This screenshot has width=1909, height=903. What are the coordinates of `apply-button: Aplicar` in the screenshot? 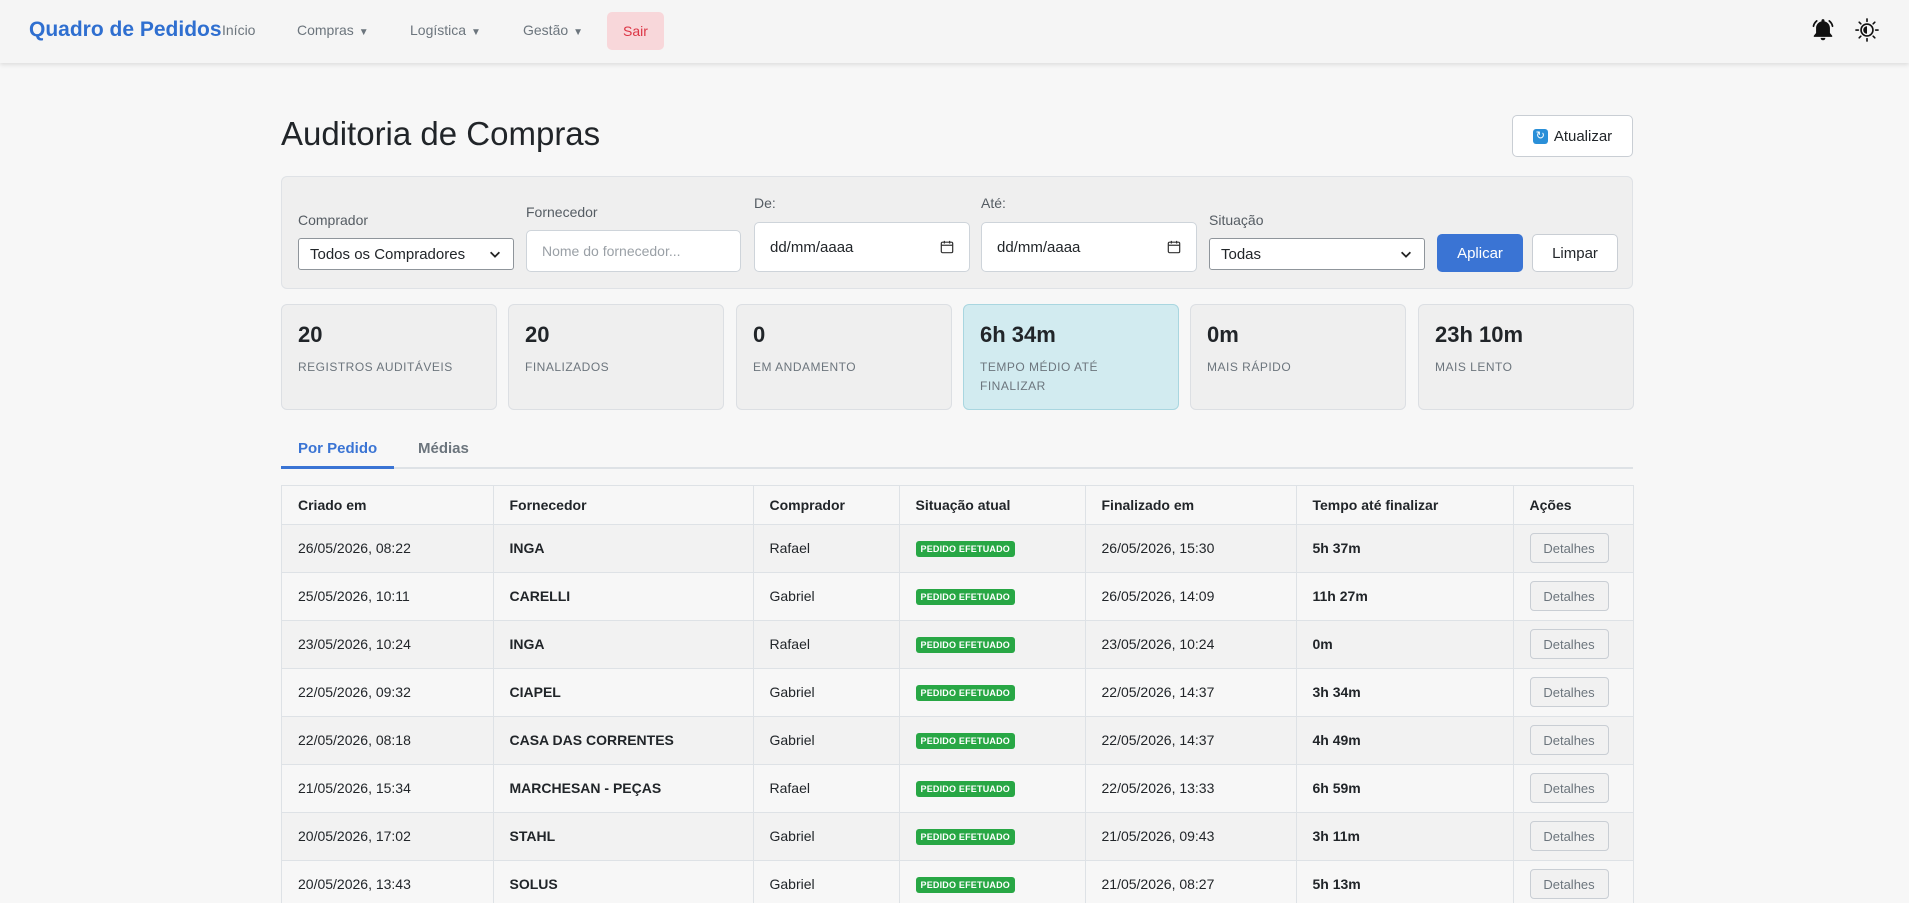 It's located at (1480, 253).